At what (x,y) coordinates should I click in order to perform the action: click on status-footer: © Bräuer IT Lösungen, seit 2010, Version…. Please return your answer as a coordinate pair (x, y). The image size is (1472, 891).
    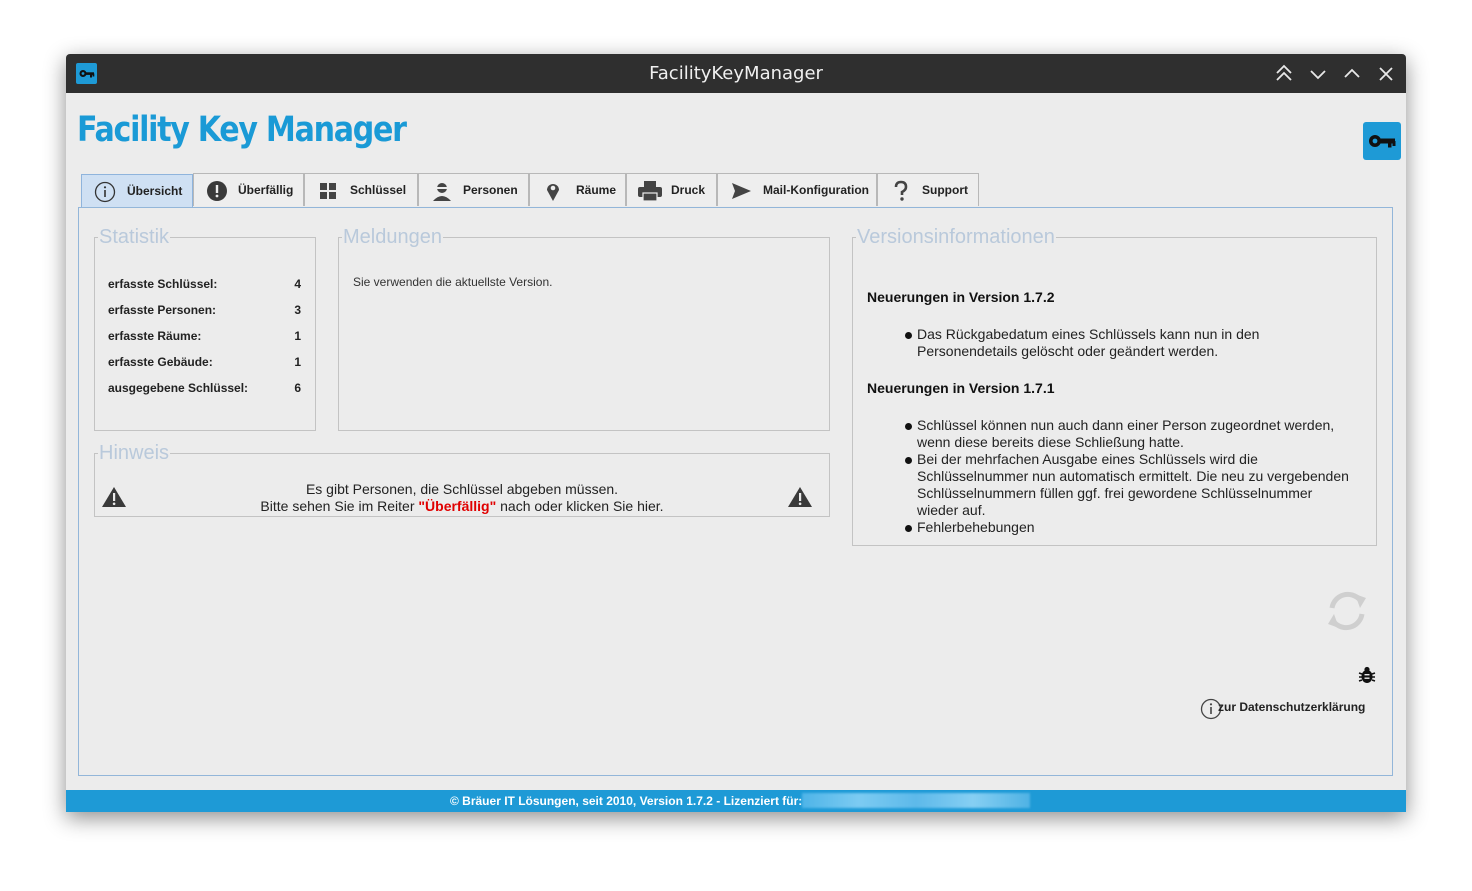
    Looking at the image, I should click on (736, 801).